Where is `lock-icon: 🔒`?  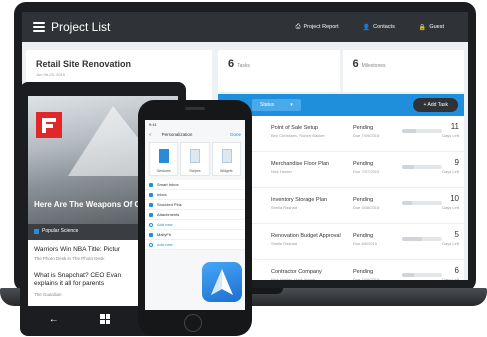 lock-icon: 🔒 is located at coordinates (422, 27).